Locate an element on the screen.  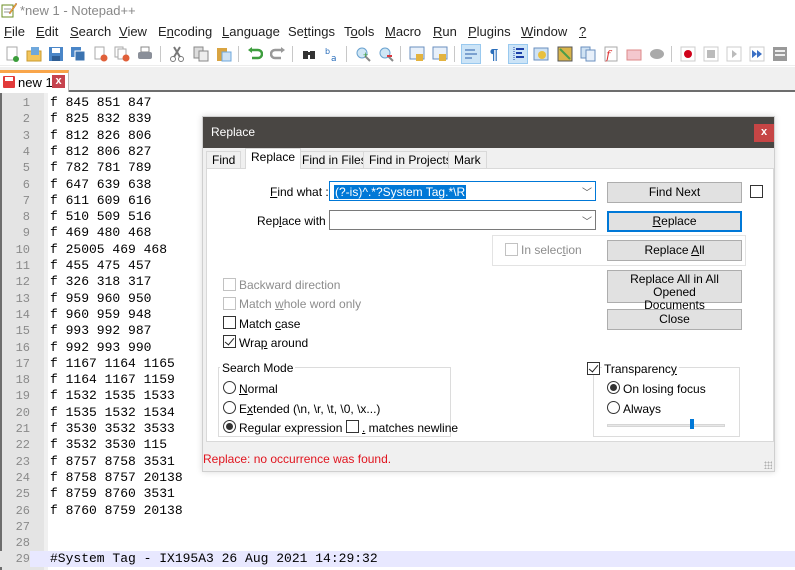
replace-button: Replace is located at coordinates (674, 221).